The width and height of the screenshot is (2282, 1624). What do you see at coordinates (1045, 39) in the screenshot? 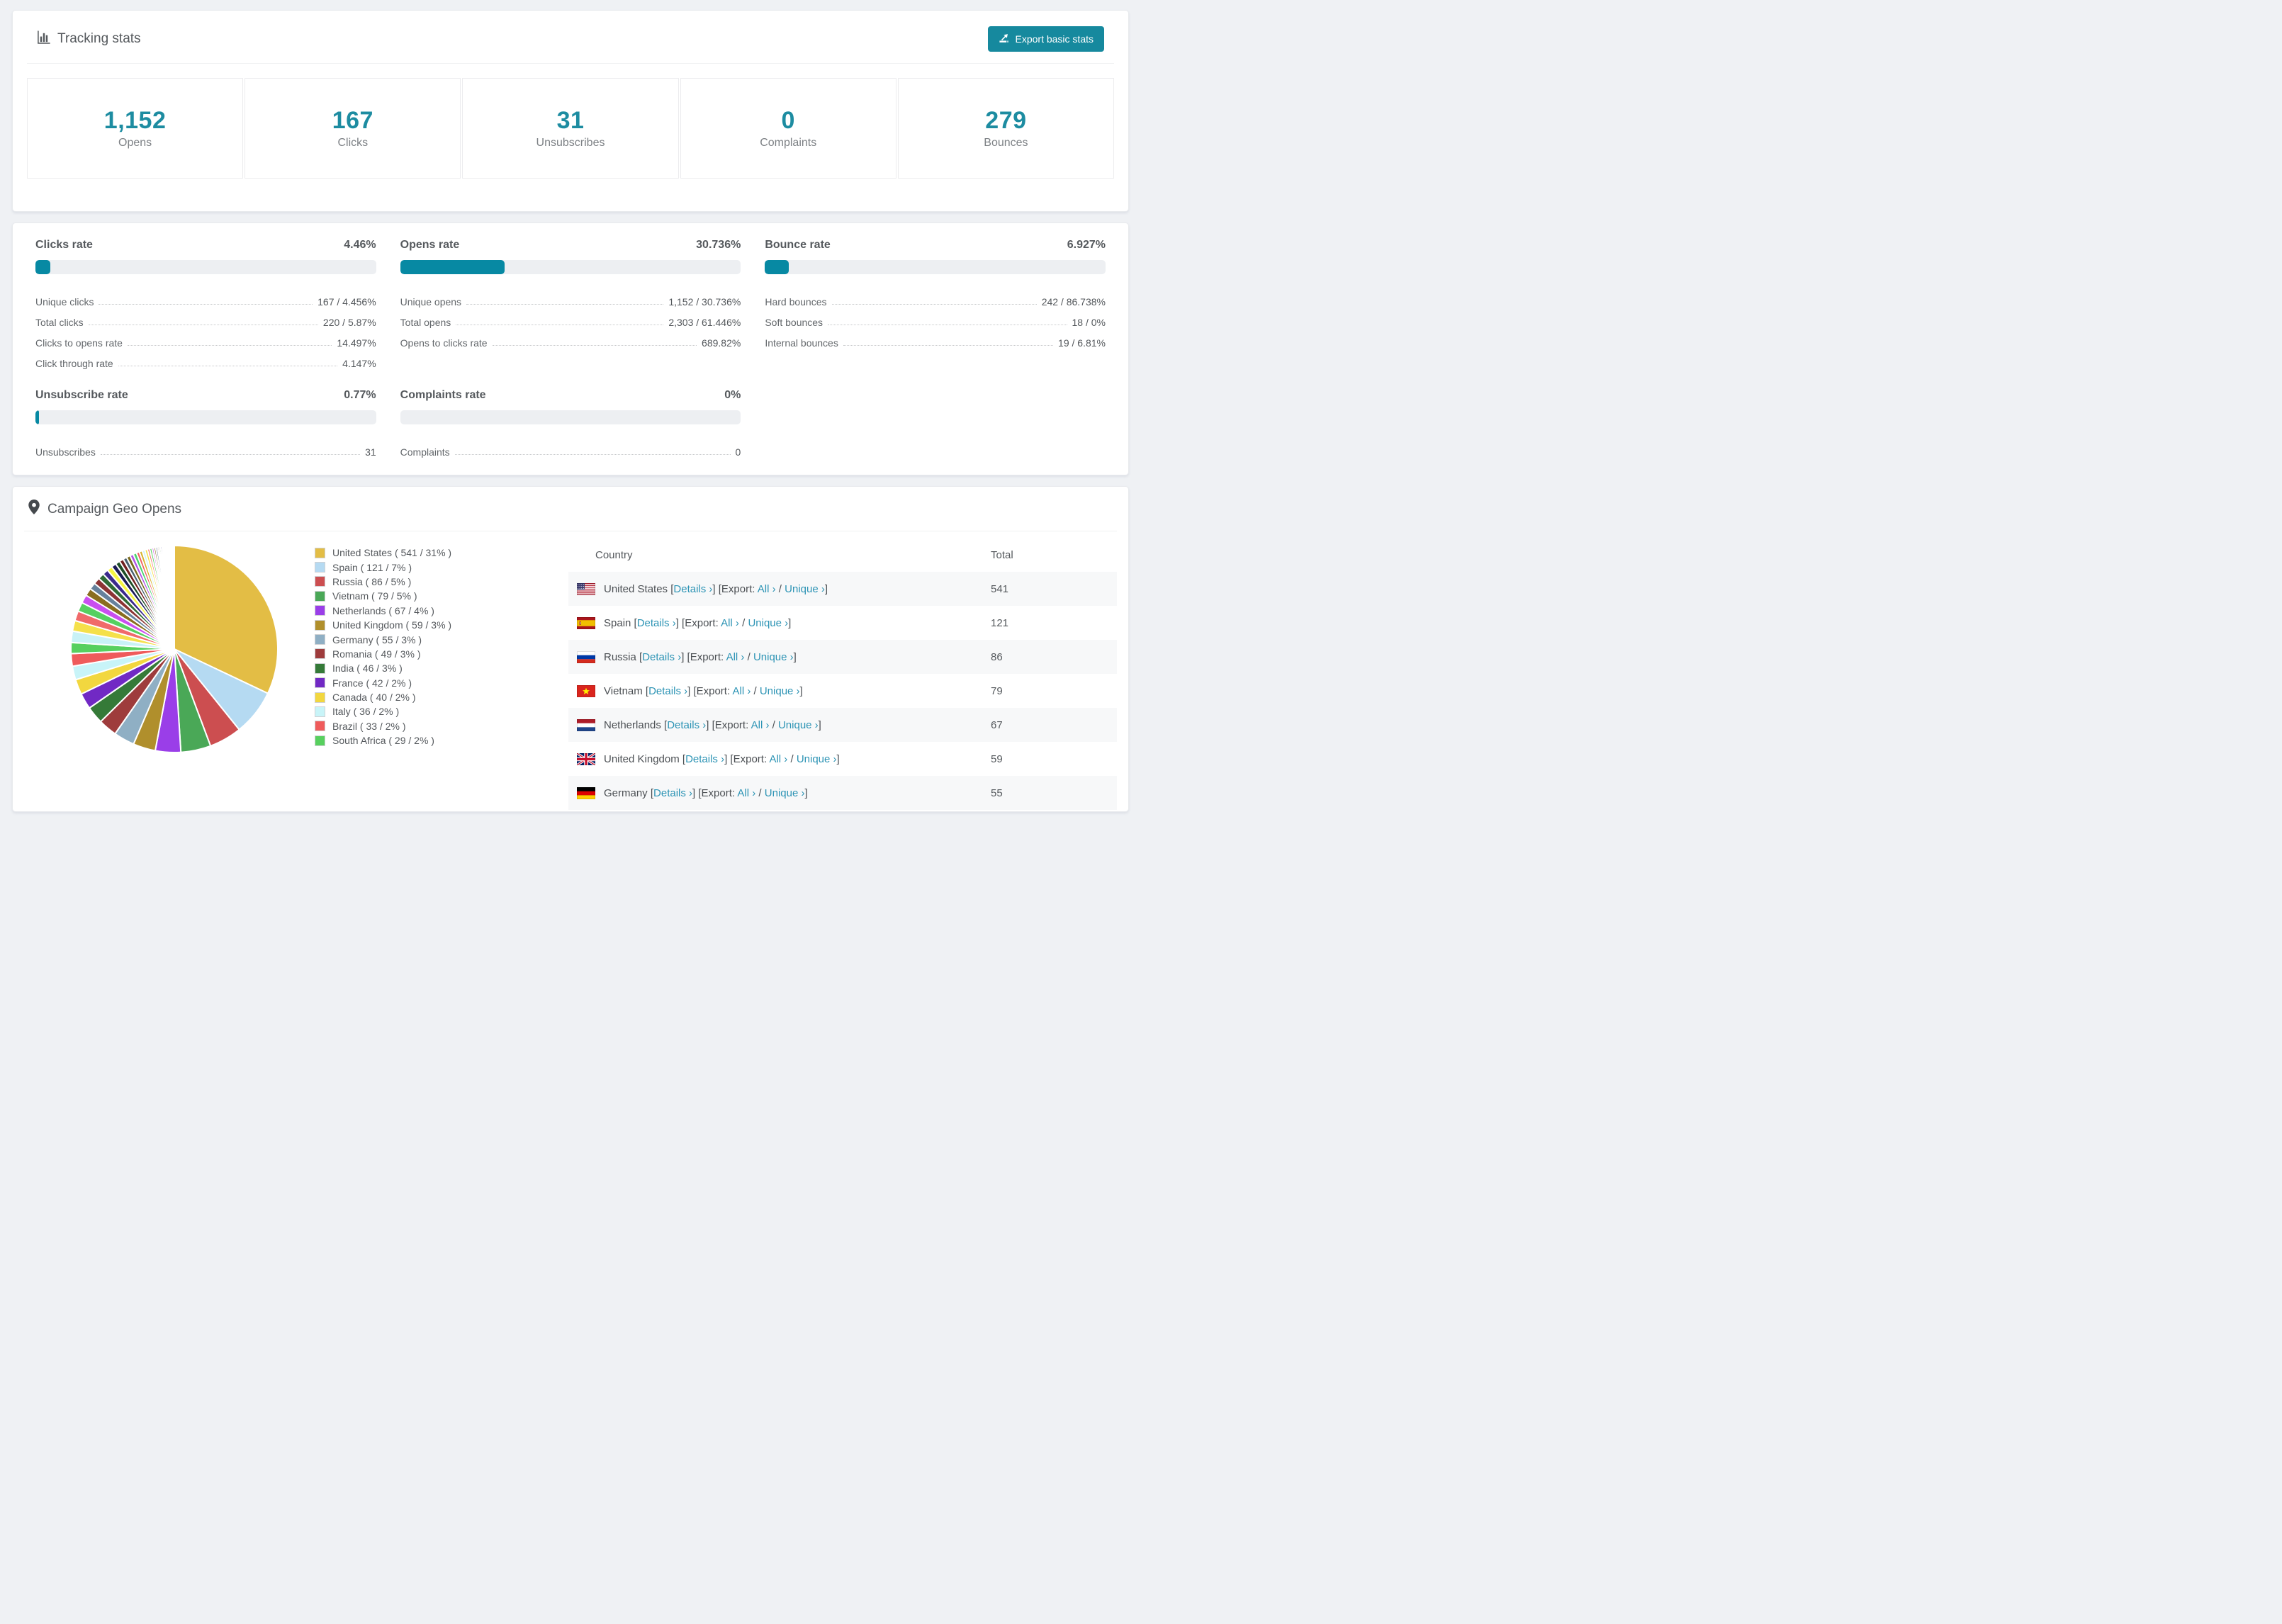
I see `export-basic-stats-button: Export basic stats` at bounding box center [1045, 39].